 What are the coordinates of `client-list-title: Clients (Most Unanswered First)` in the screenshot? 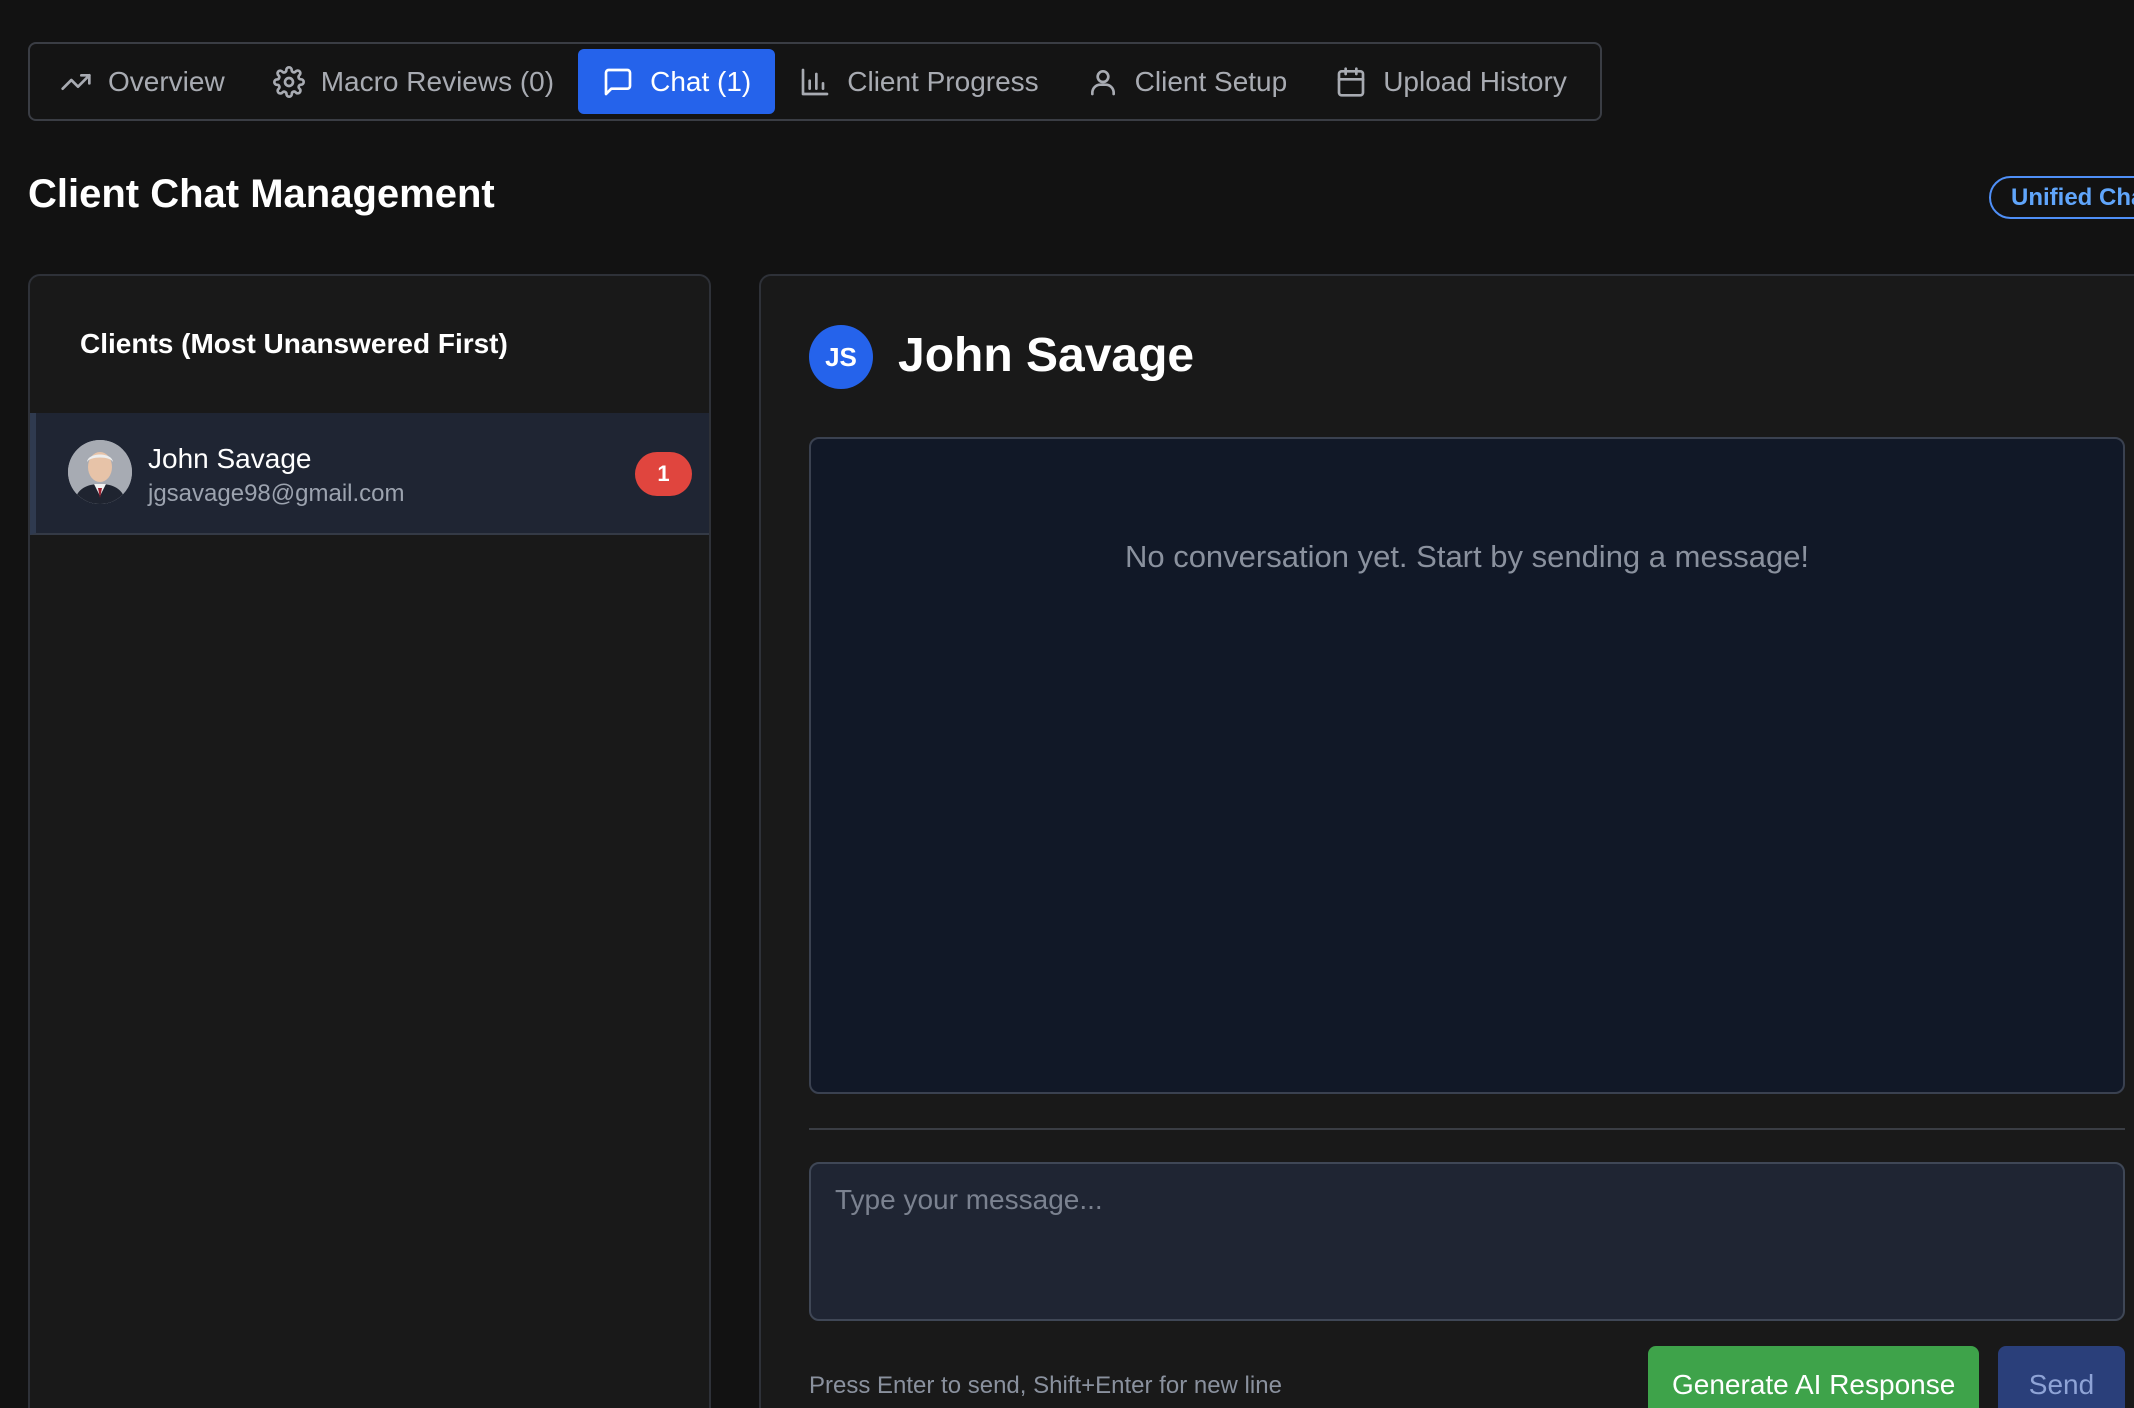 It's located at (294, 343).